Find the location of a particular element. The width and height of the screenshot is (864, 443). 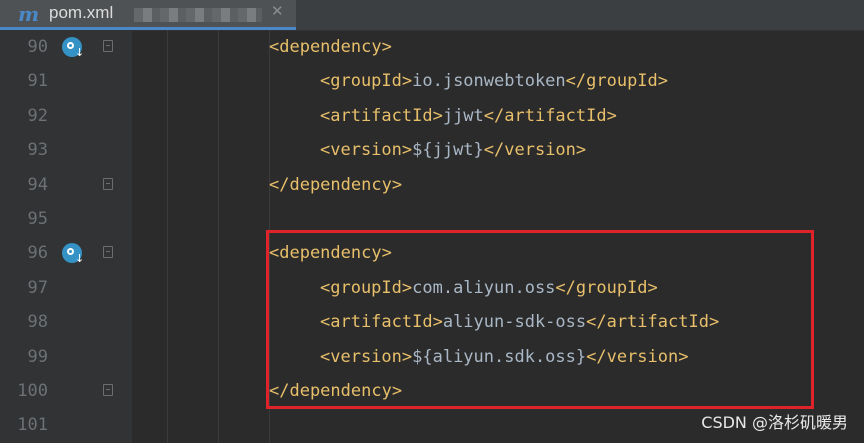

line-number: 95 is located at coordinates (37, 219).